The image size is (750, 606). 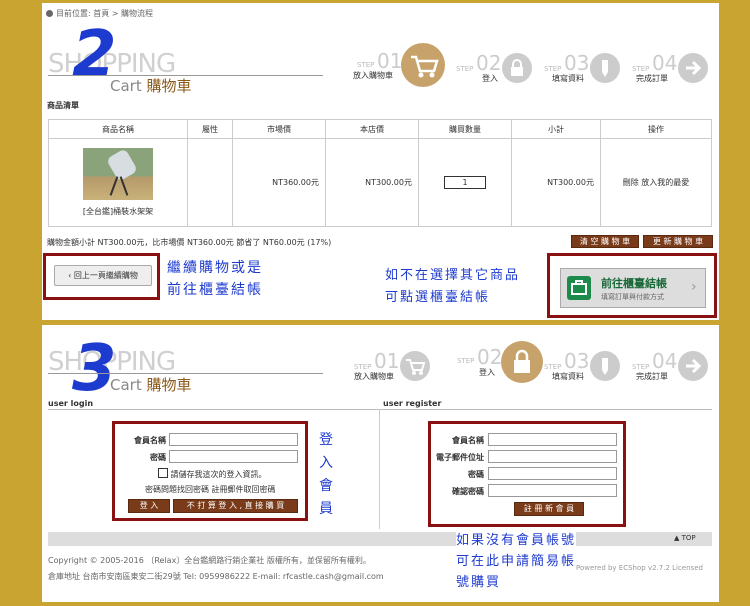 What do you see at coordinates (632, 297) in the screenshot?
I see `checkout-subtitle: 填寫訂單與付款方式` at bounding box center [632, 297].